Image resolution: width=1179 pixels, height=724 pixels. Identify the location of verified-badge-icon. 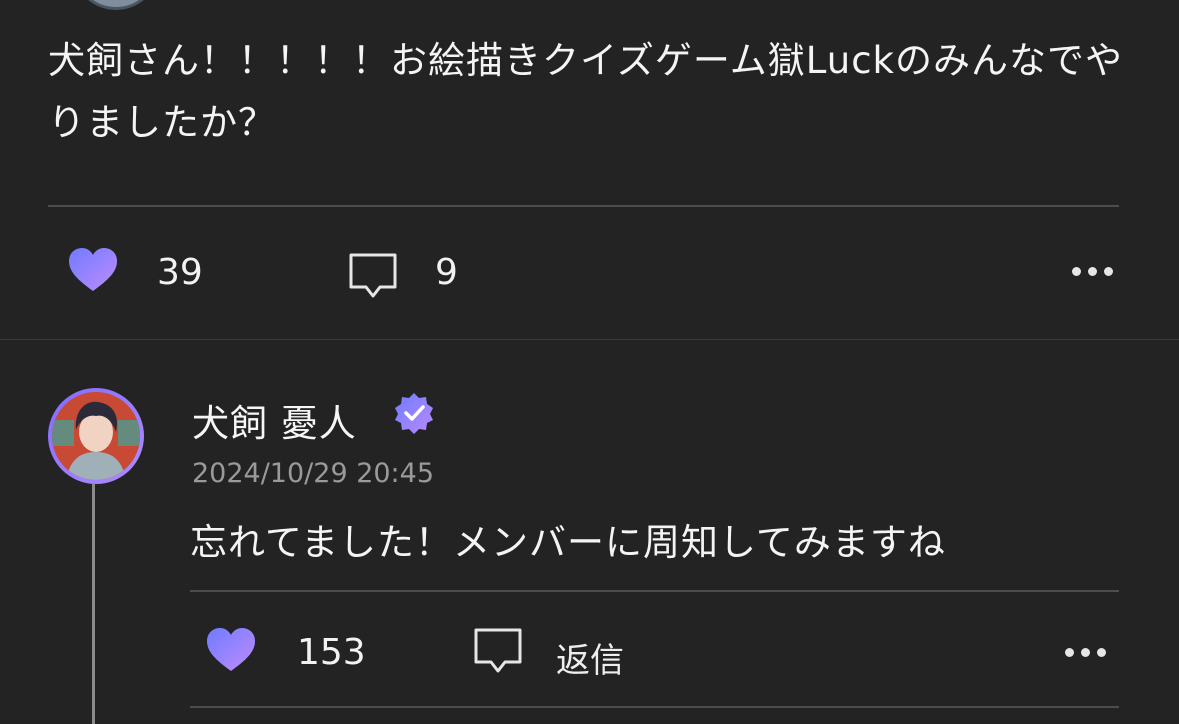
(414, 413).